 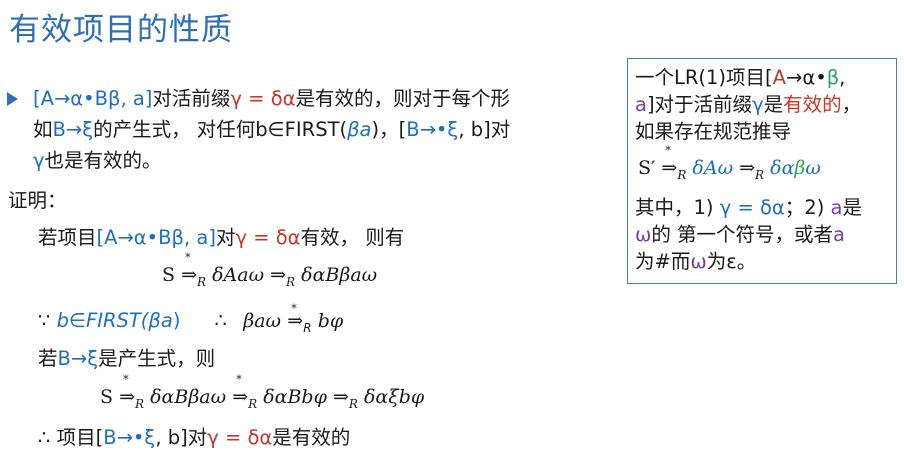 What do you see at coordinates (221, 320) in the screenshot?
I see `therefore-symbol: ∴` at bounding box center [221, 320].